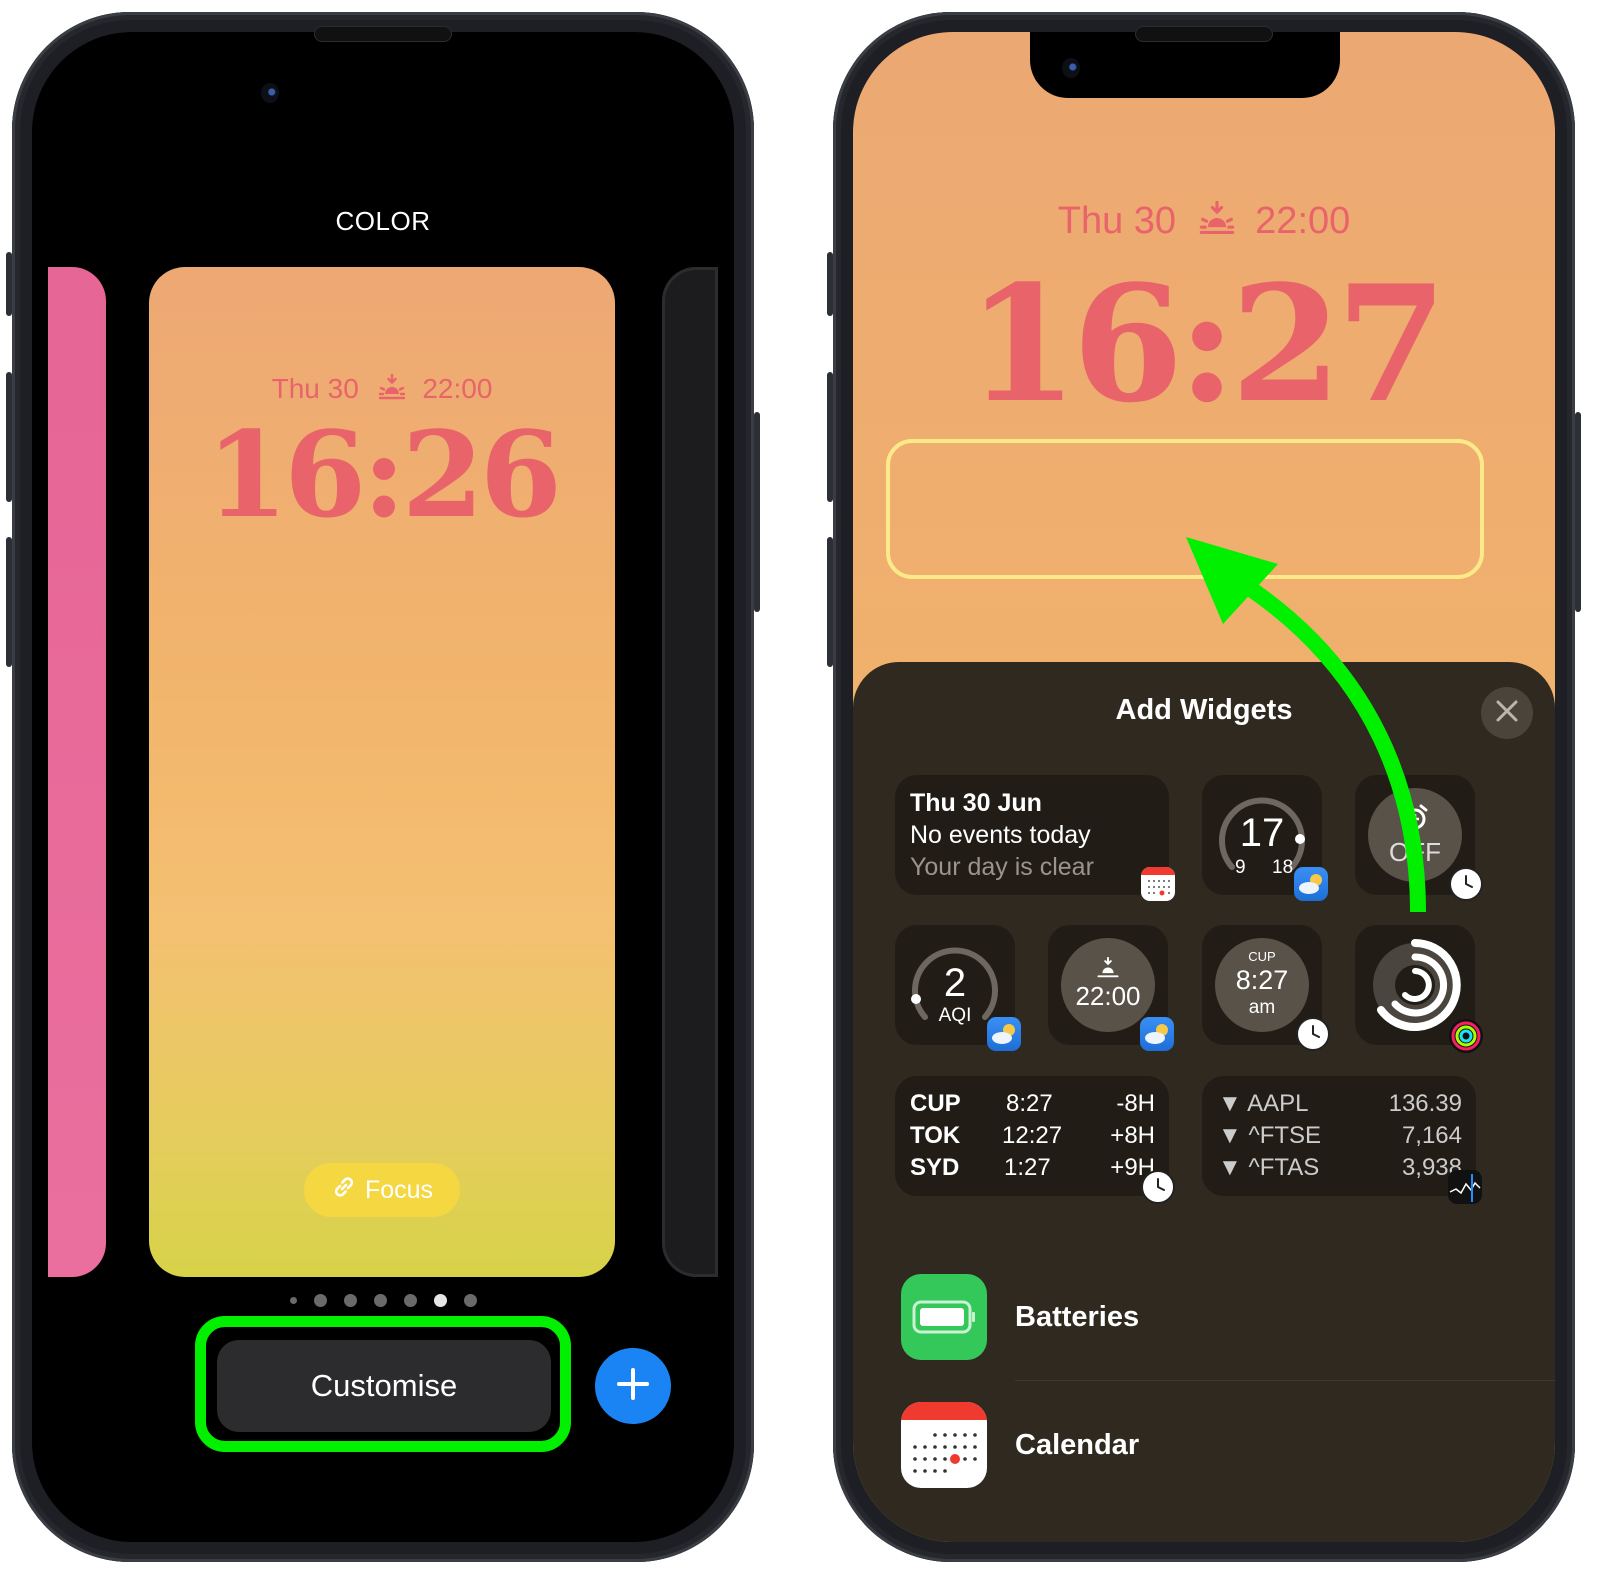  What do you see at coordinates (440, 1300) in the screenshot?
I see `page-dot-active` at bounding box center [440, 1300].